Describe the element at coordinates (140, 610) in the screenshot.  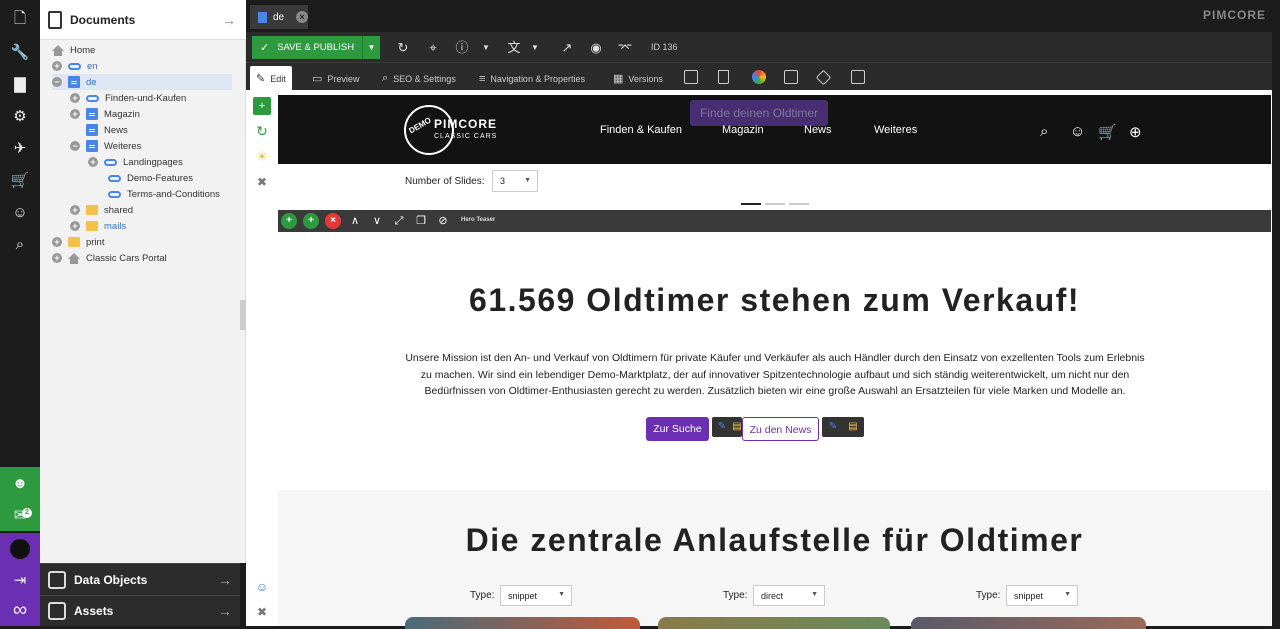
I see `assets-panel: Assets →` at that location.